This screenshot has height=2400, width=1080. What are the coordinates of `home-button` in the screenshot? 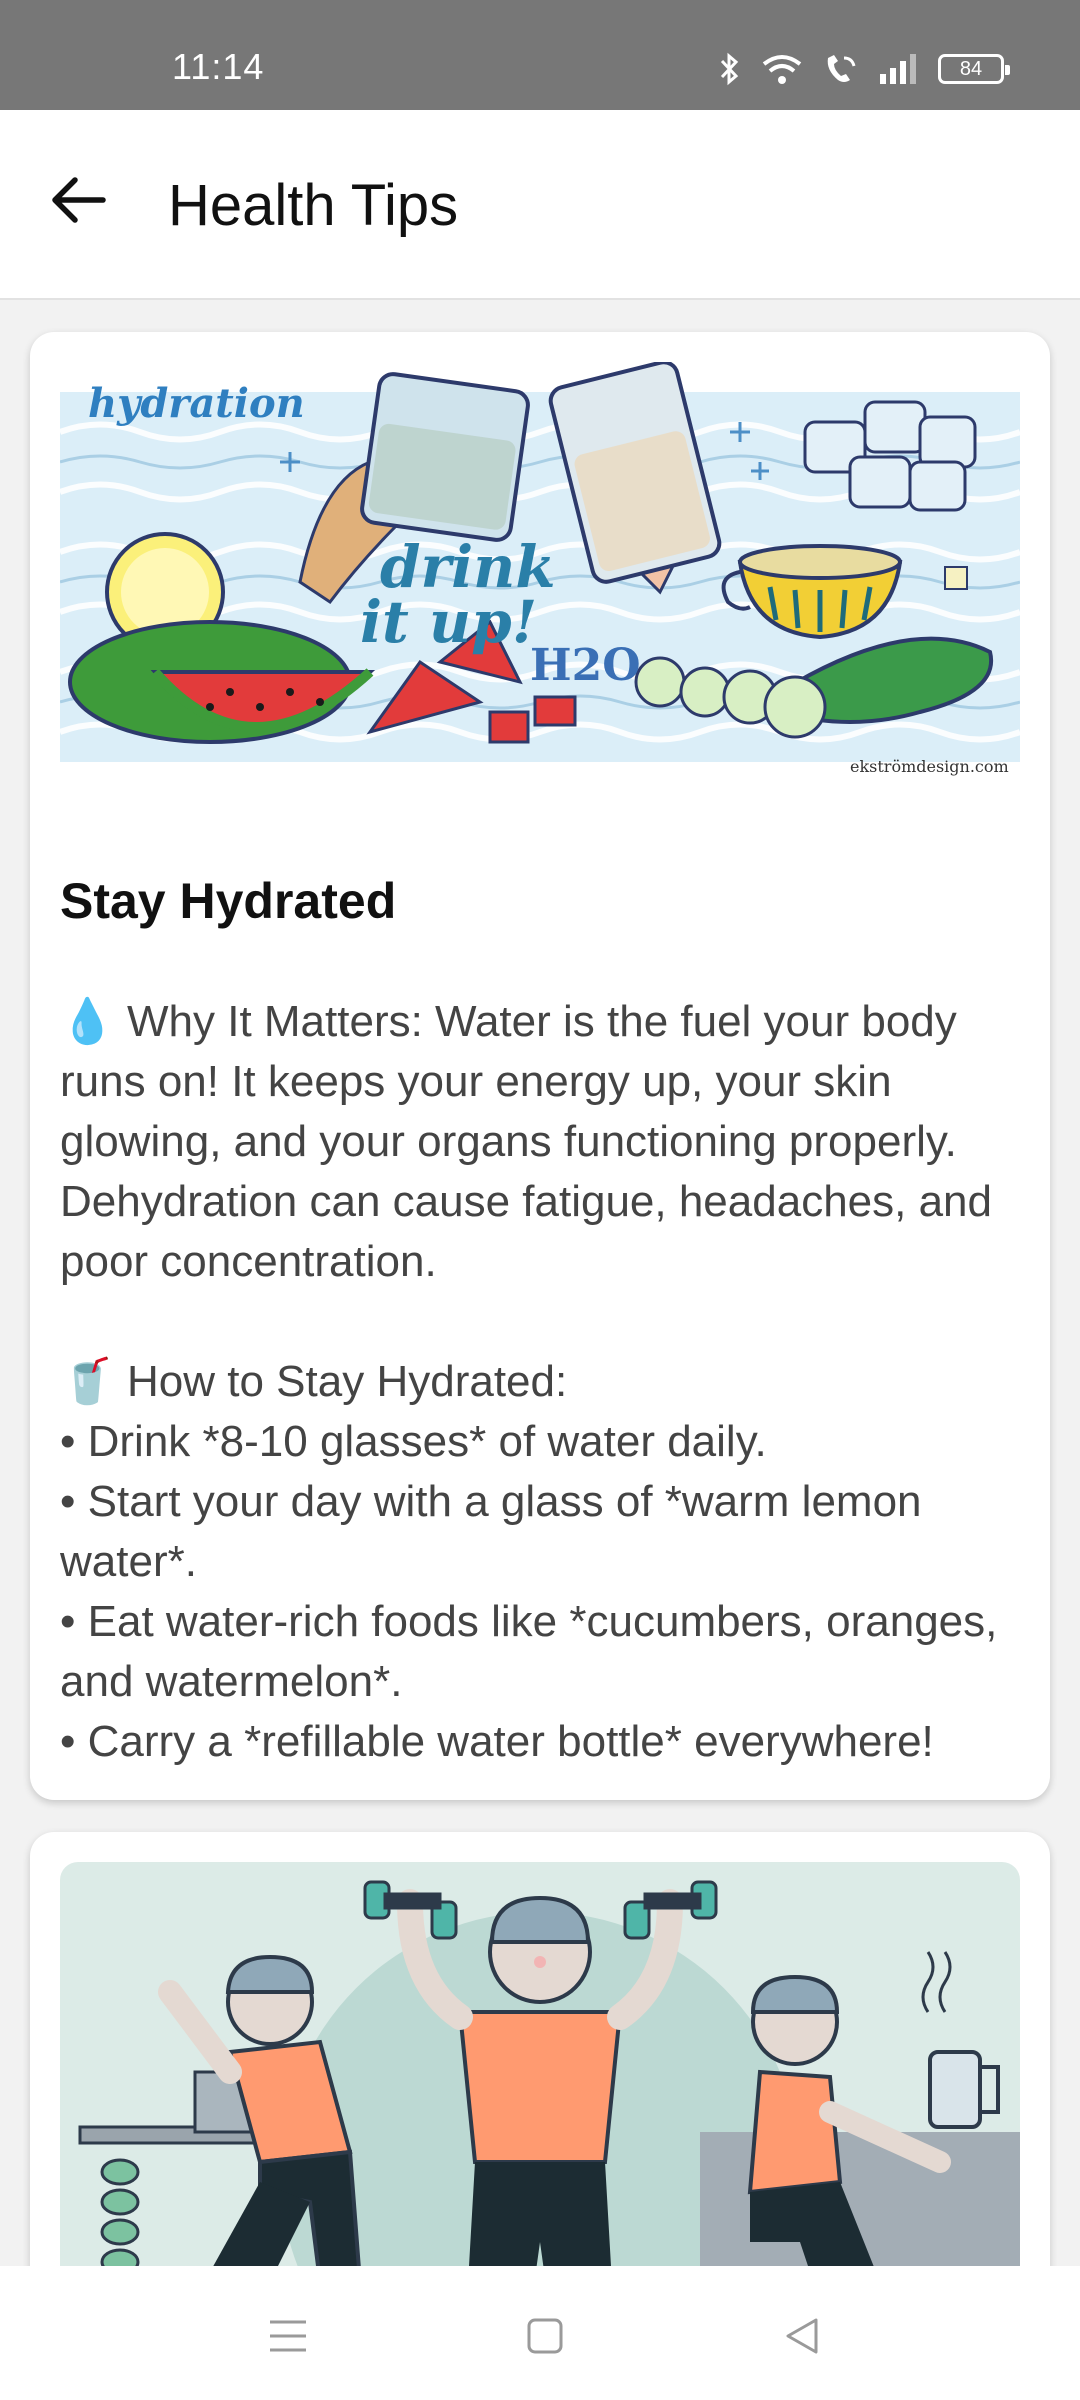 It's located at (545, 2336).